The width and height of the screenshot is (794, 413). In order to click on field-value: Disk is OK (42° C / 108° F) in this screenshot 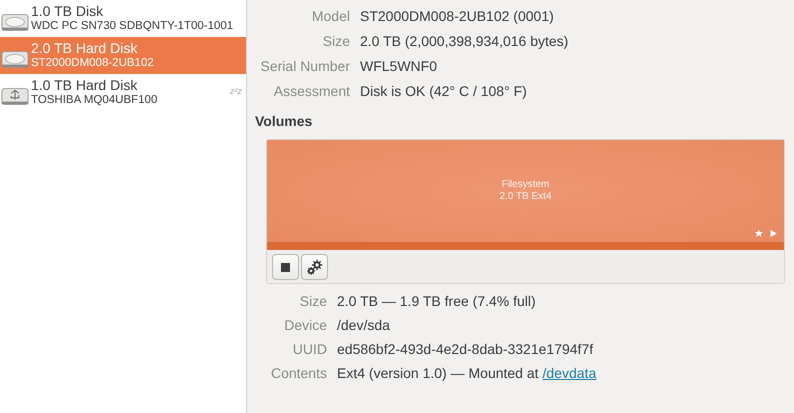, I will do `click(444, 91)`.